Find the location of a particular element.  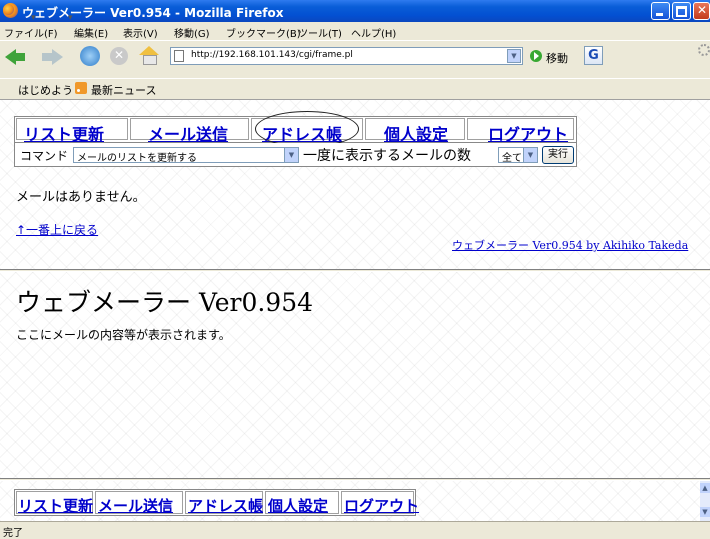

window-titlebar: ウェブメーラー Ver0.954 - Mozilla Firefox is located at coordinates (355, 11).